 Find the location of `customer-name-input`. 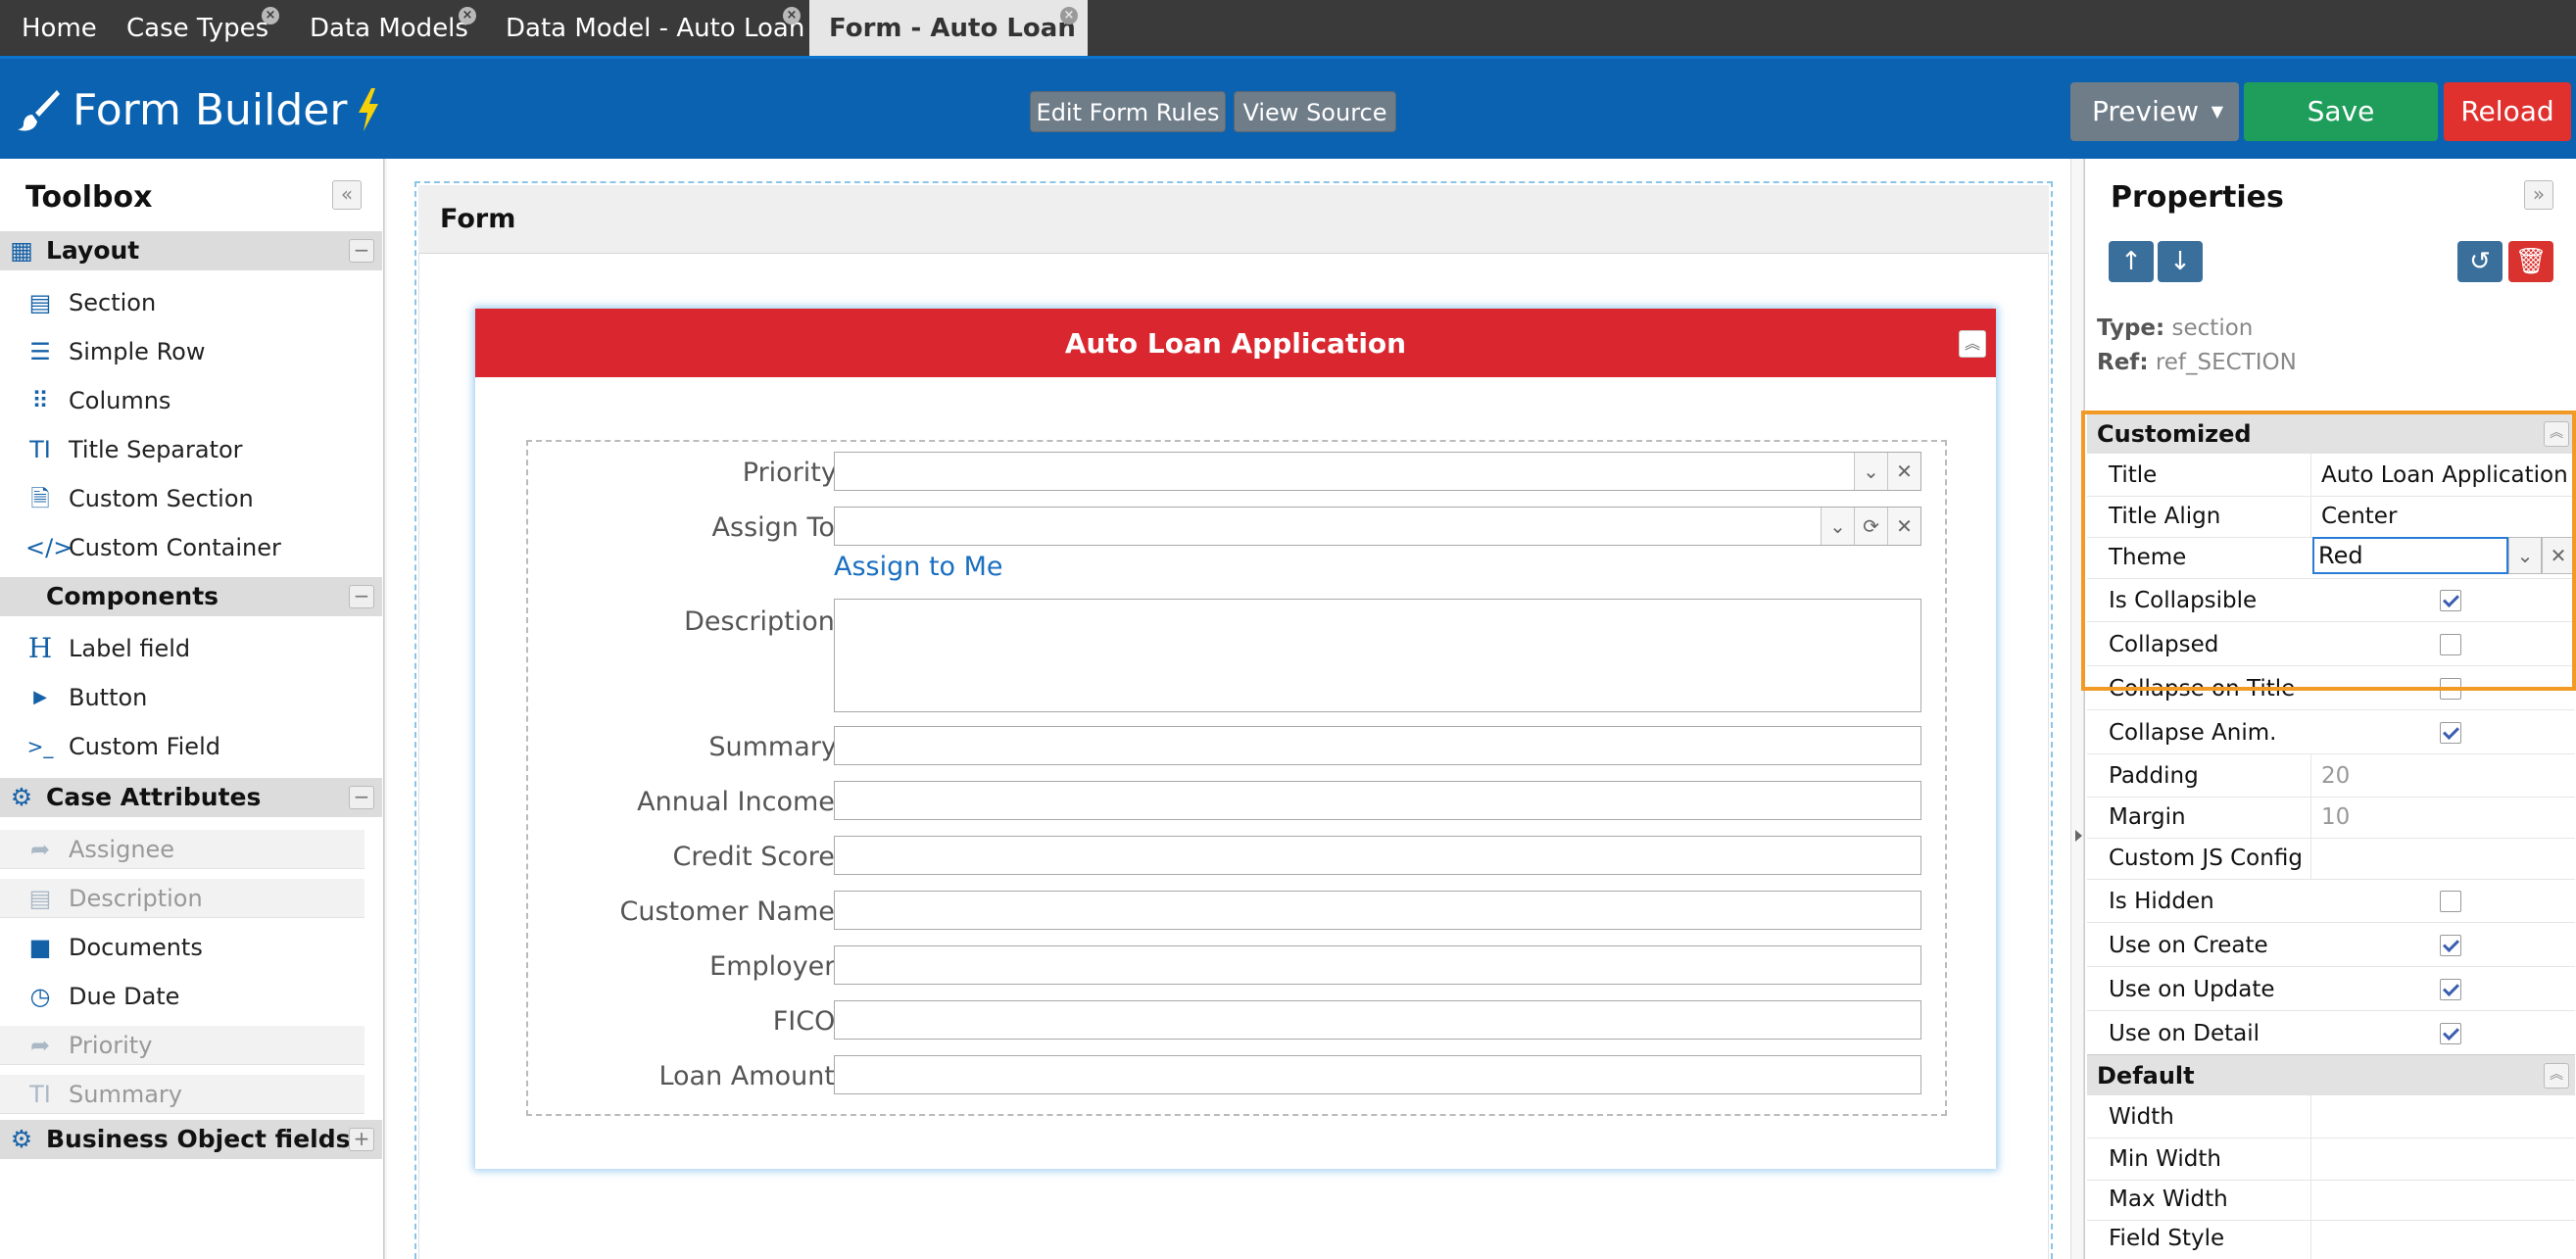

customer-name-input is located at coordinates (1377, 910).